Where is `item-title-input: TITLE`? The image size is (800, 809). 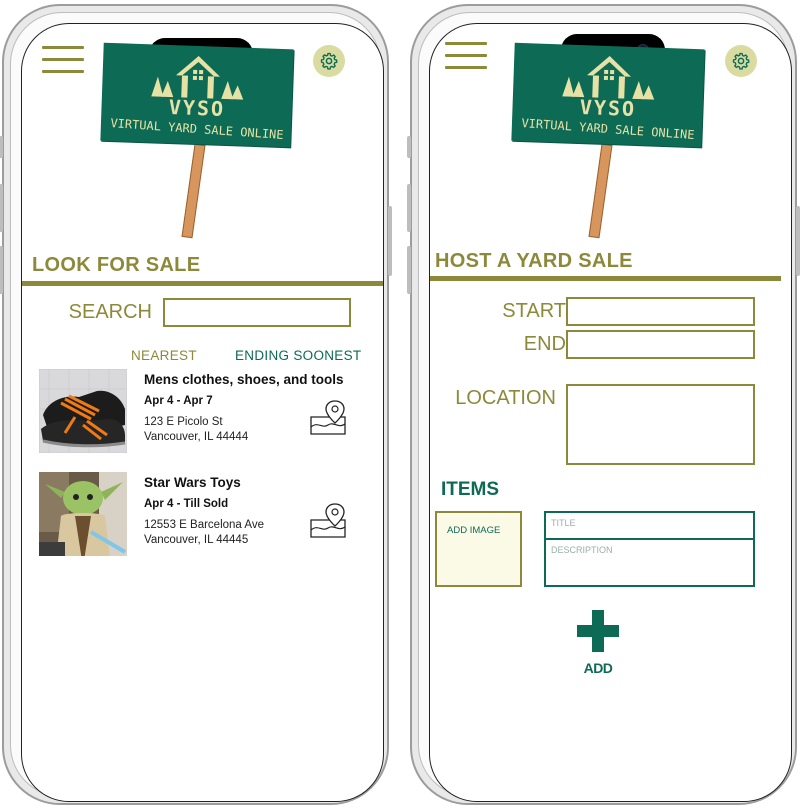 item-title-input: TITLE is located at coordinates (649, 525).